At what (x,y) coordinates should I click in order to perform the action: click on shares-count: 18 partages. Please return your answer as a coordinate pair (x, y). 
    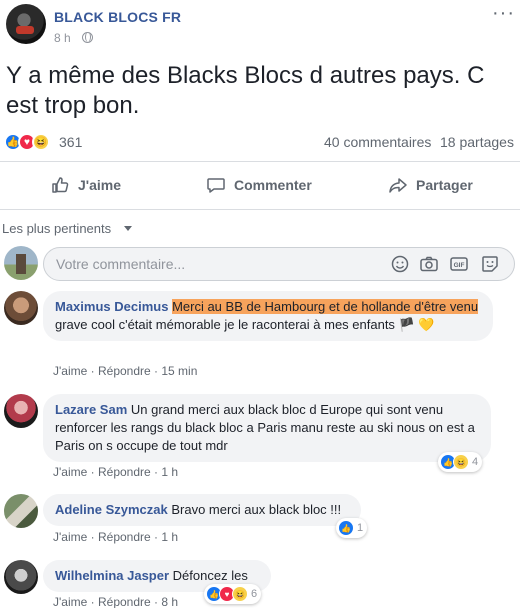
    Looking at the image, I should click on (477, 142).